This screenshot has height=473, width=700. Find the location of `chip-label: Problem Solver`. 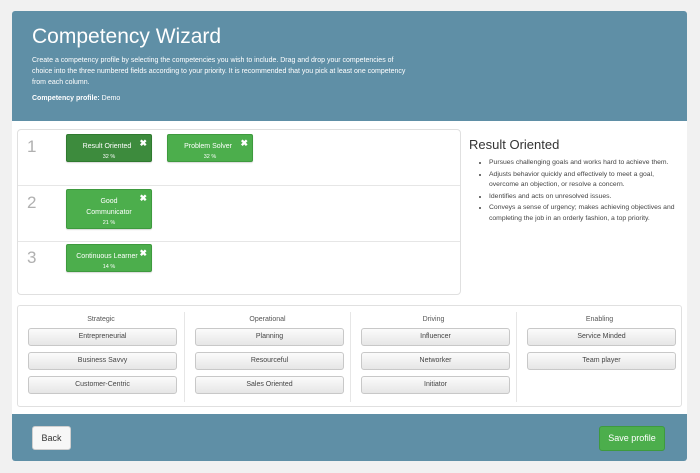

chip-label: Problem Solver is located at coordinates (208, 146).